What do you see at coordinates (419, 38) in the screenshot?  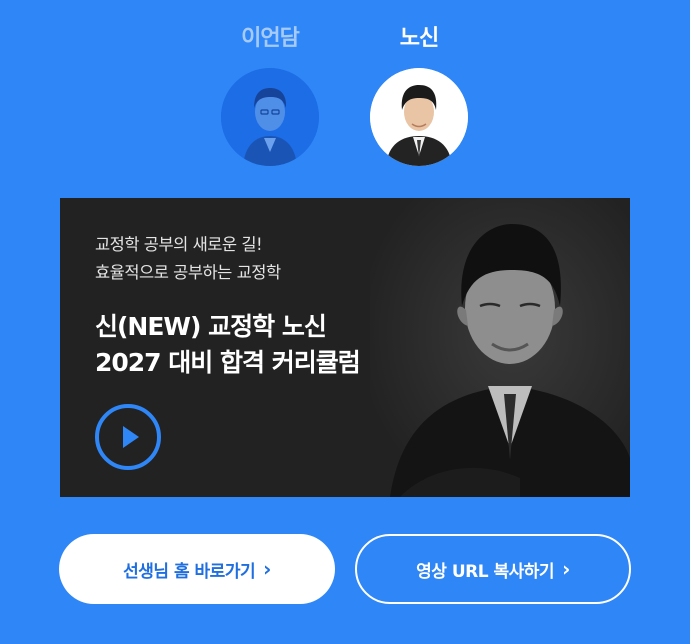 I see `teacher-name: 노신` at bounding box center [419, 38].